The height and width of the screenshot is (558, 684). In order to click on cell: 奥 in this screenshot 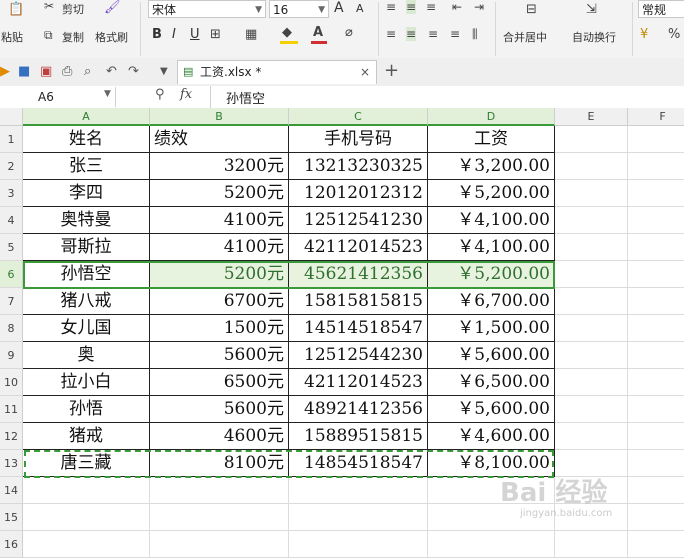, I will do `click(86, 355)`.